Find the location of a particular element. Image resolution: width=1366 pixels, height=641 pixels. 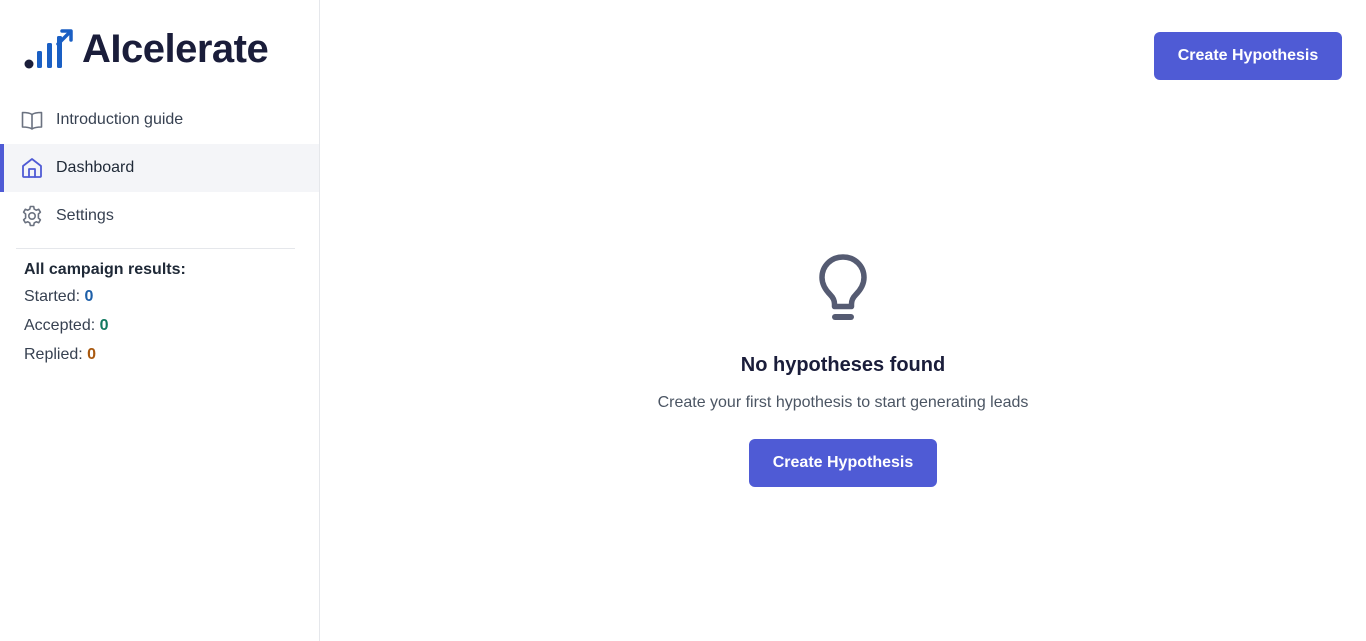

sidebar-item-label: Introduction guide is located at coordinates (120, 119).